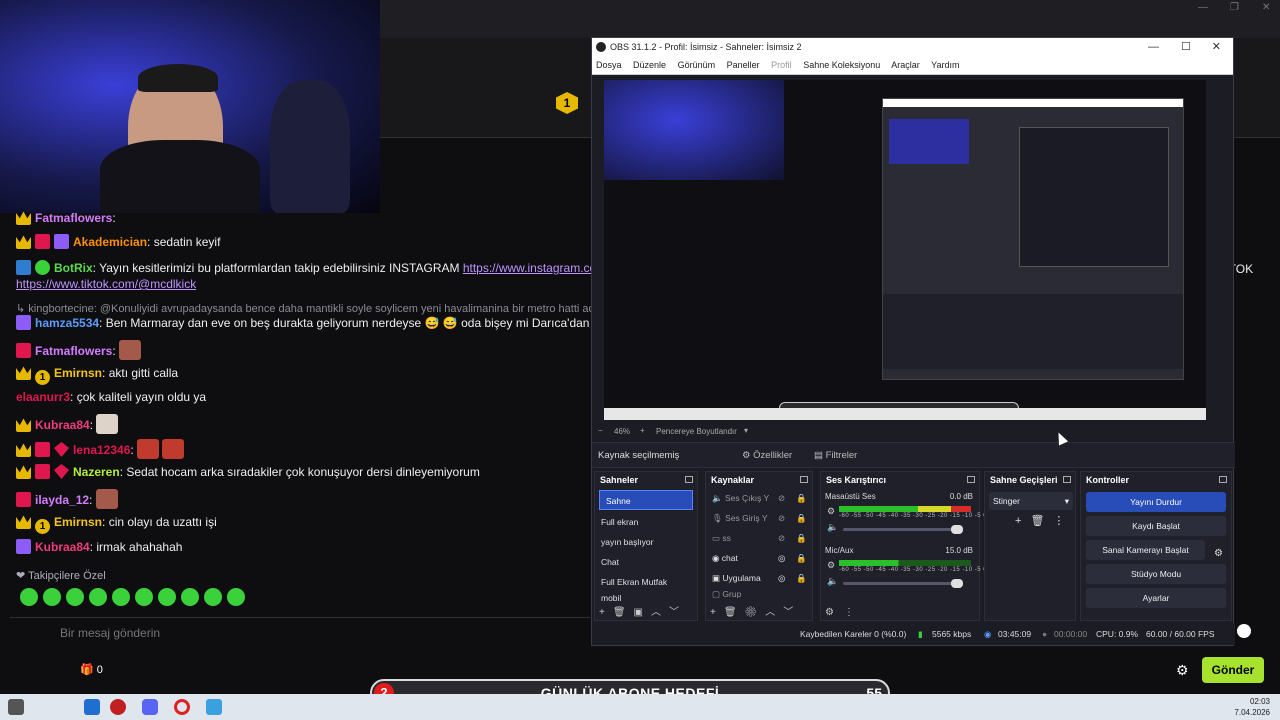 Image resolution: width=1280 pixels, height=720 pixels. What do you see at coordinates (781, 558) in the screenshot?
I see `eye-icon: ◎` at bounding box center [781, 558].